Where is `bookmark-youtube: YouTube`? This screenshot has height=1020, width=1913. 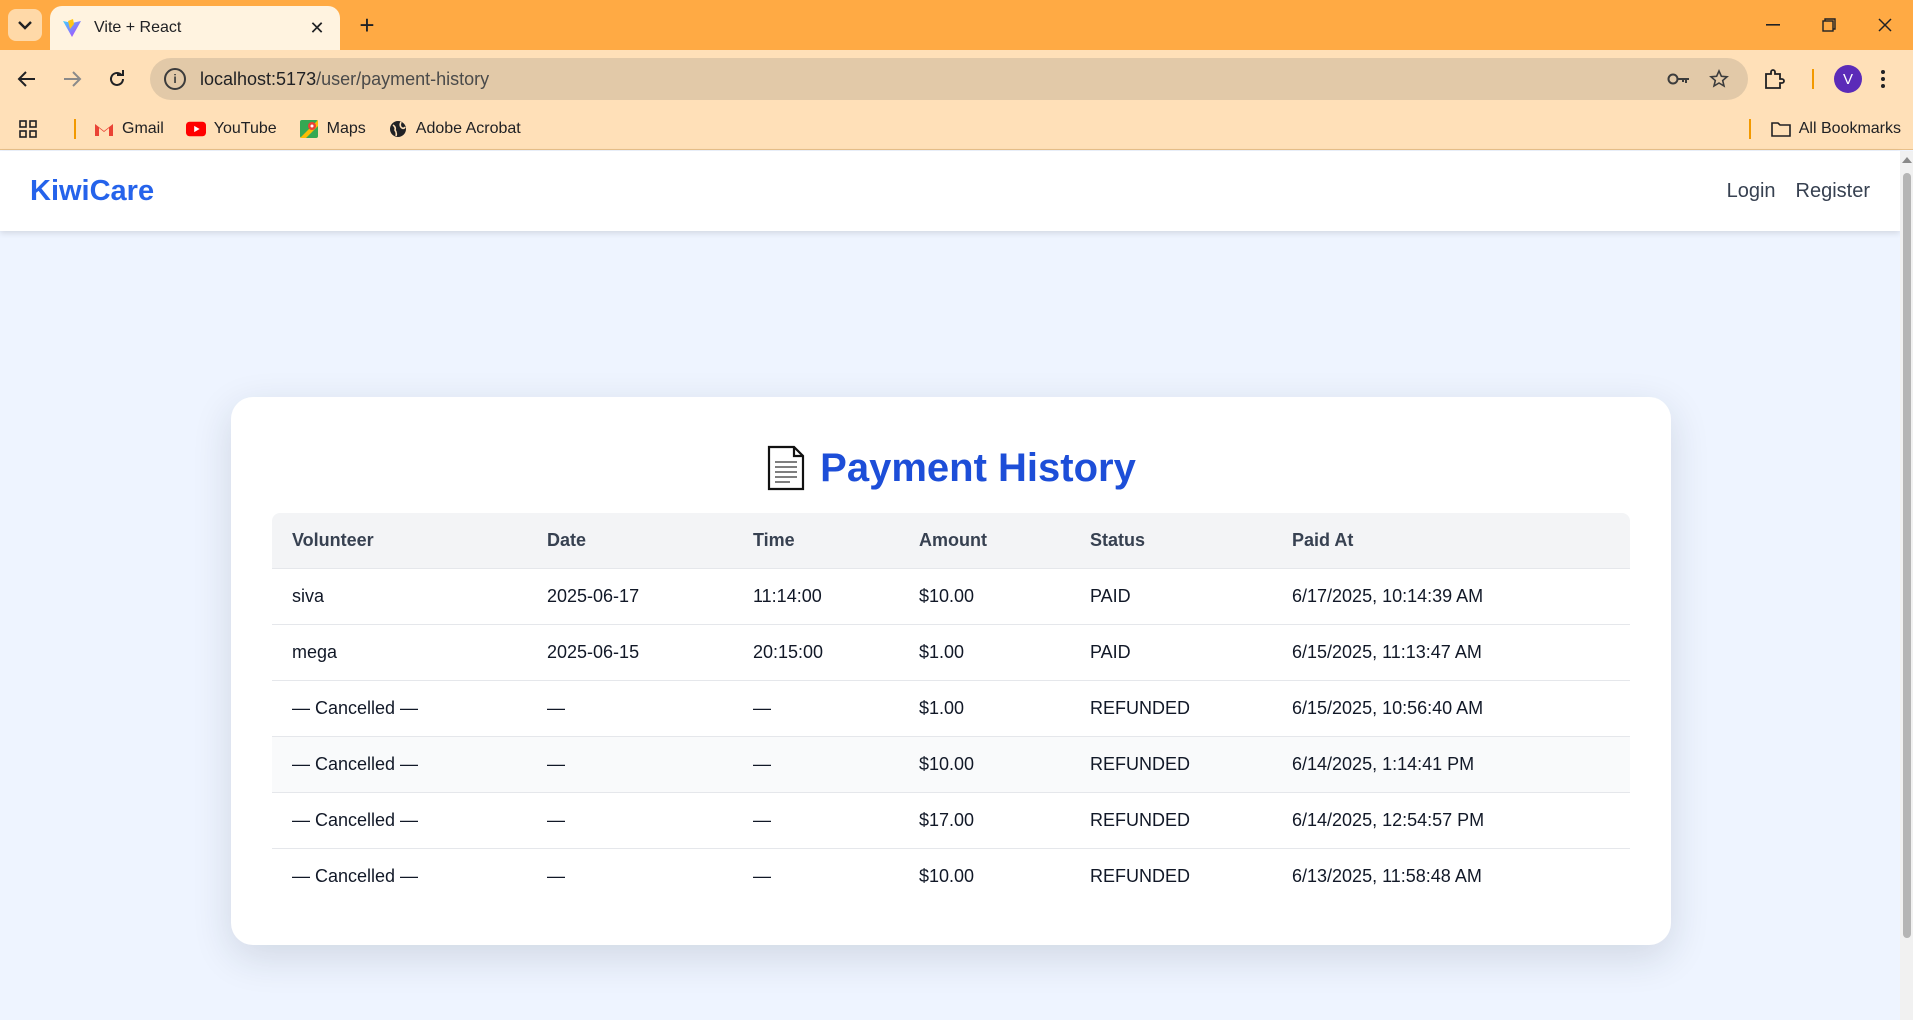 bookmark-youtube: YouTube is located at coordinates (231, 129).